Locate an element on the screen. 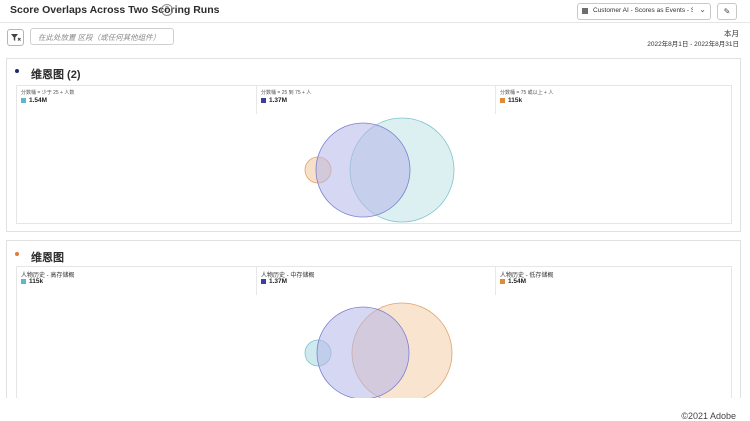 The height and width of the screenshot is (421, 750). report-suite-icon is located at coordinates (585, 11).